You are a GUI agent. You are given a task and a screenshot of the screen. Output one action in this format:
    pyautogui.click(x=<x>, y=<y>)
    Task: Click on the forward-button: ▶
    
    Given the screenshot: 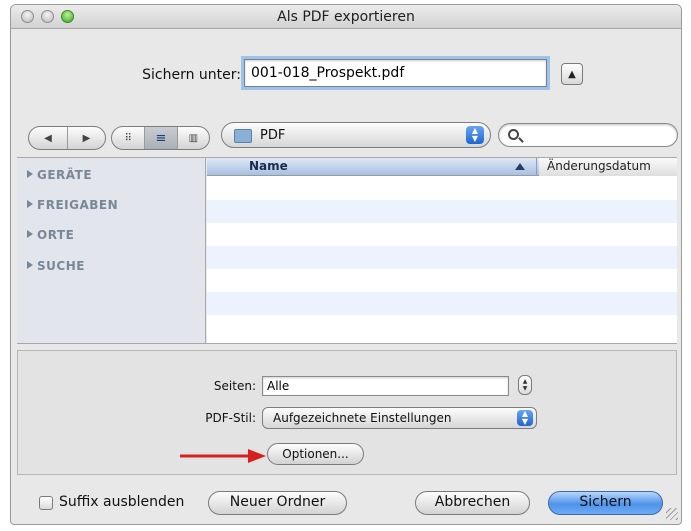 What is the action you would take?
    pyautogui.click(x=86, y=138)
    